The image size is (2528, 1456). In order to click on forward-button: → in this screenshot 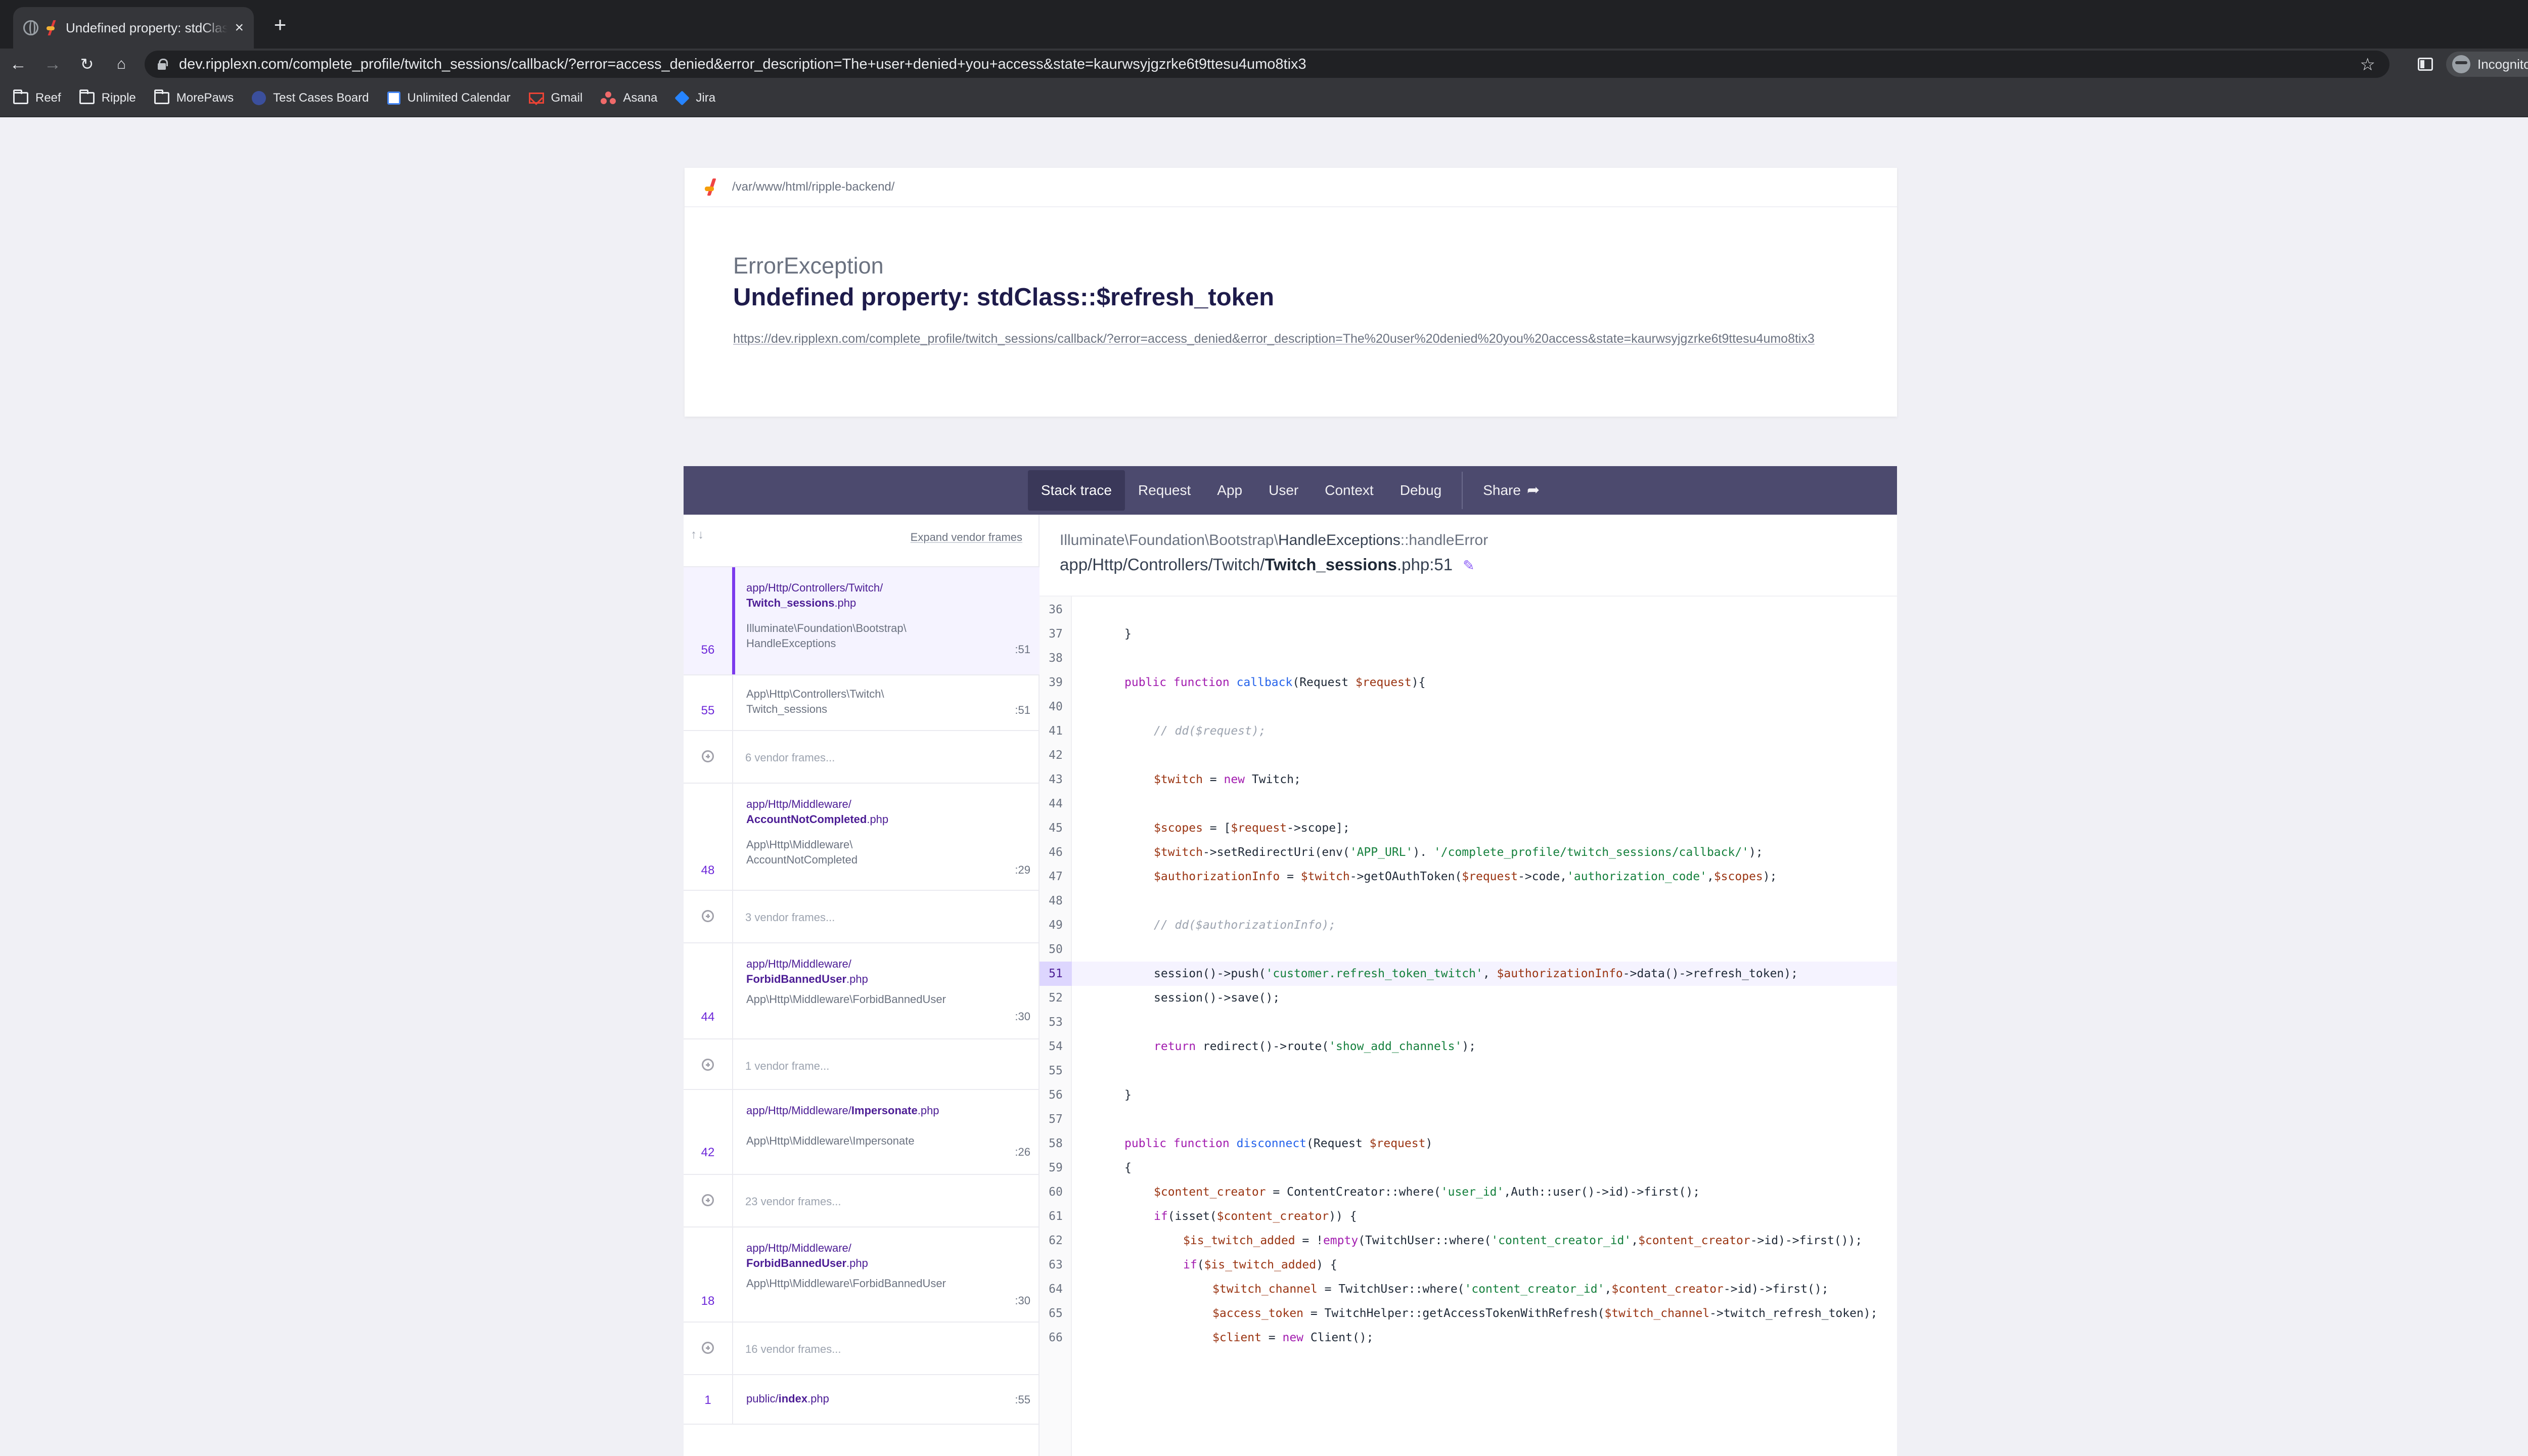, I will do `click(53, 65)`.